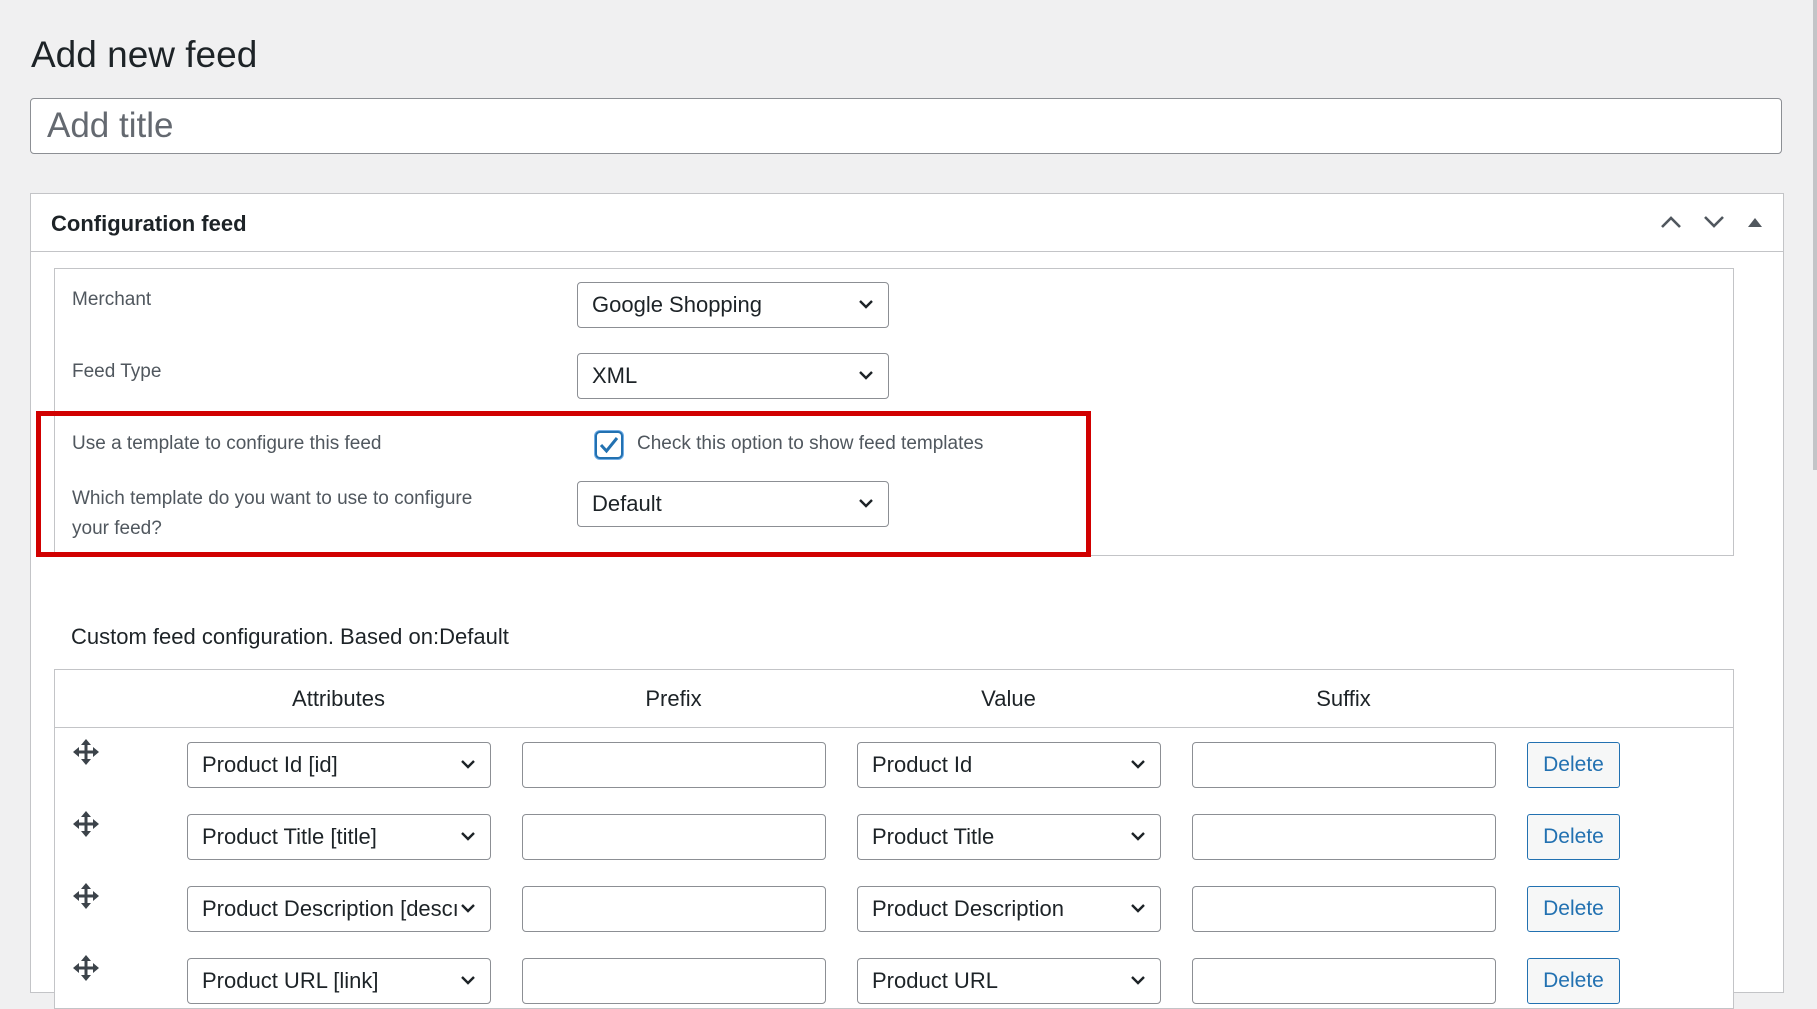  What do you see at coordinates (1343, 698) in the screenshot?
I see `column-header-suffix: Suffix` at bounding box center [1343, 698].